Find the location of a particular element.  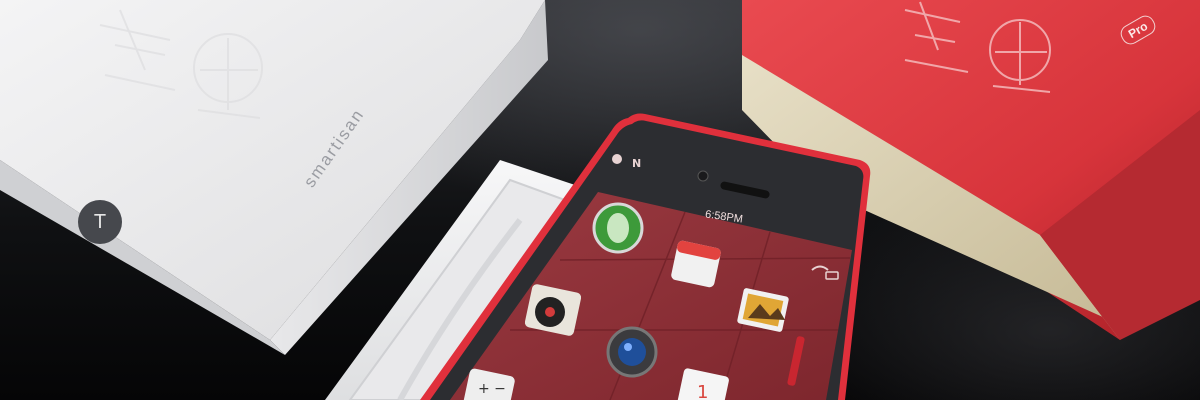

svg-text: 1 is located at coordinates (702, 391).